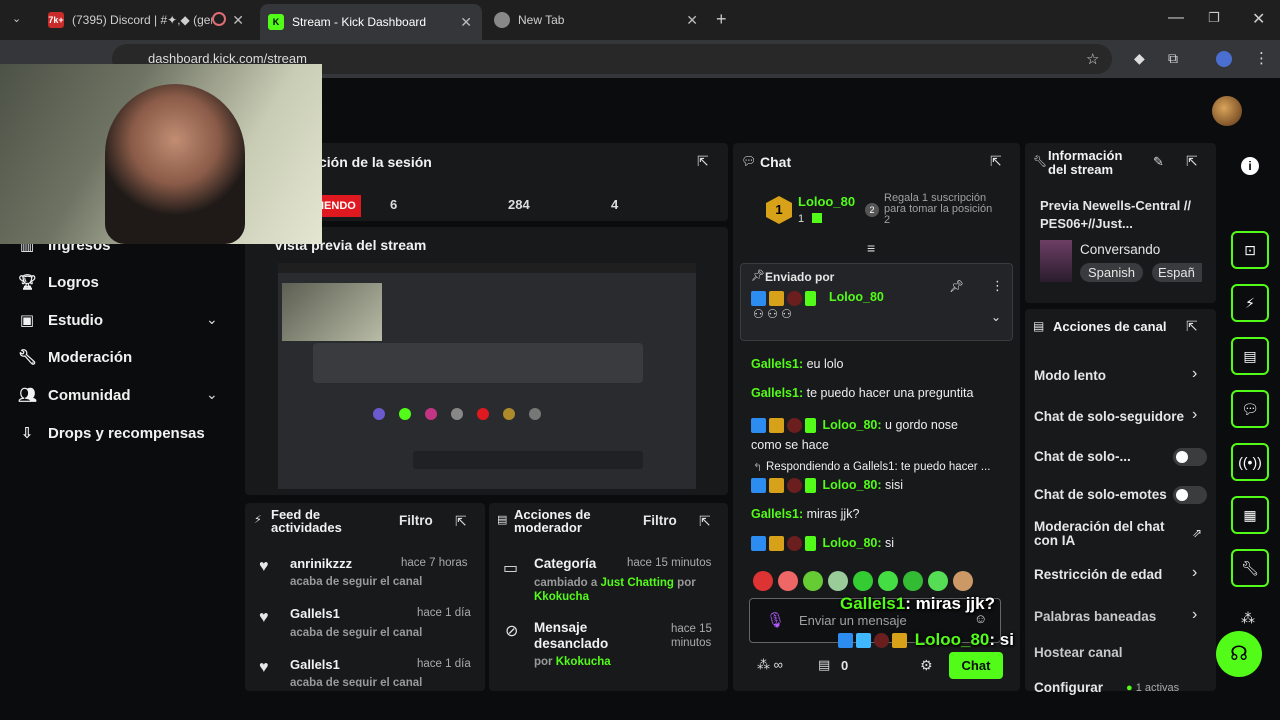  What do you see at coordinates (74, 395) in the screenshot?
I see `sidebar-item-comunidad: 👥︎ Comunidad` at bounding box center [74, 395].